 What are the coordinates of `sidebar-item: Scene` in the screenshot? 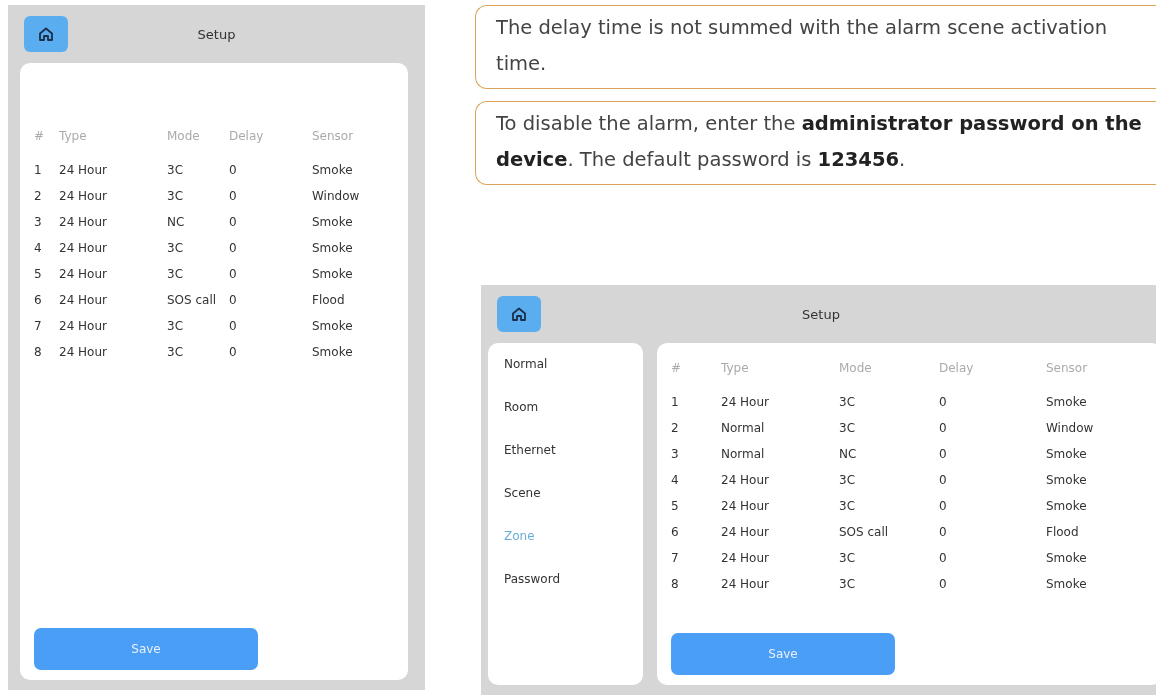 It's located at (573, 495).